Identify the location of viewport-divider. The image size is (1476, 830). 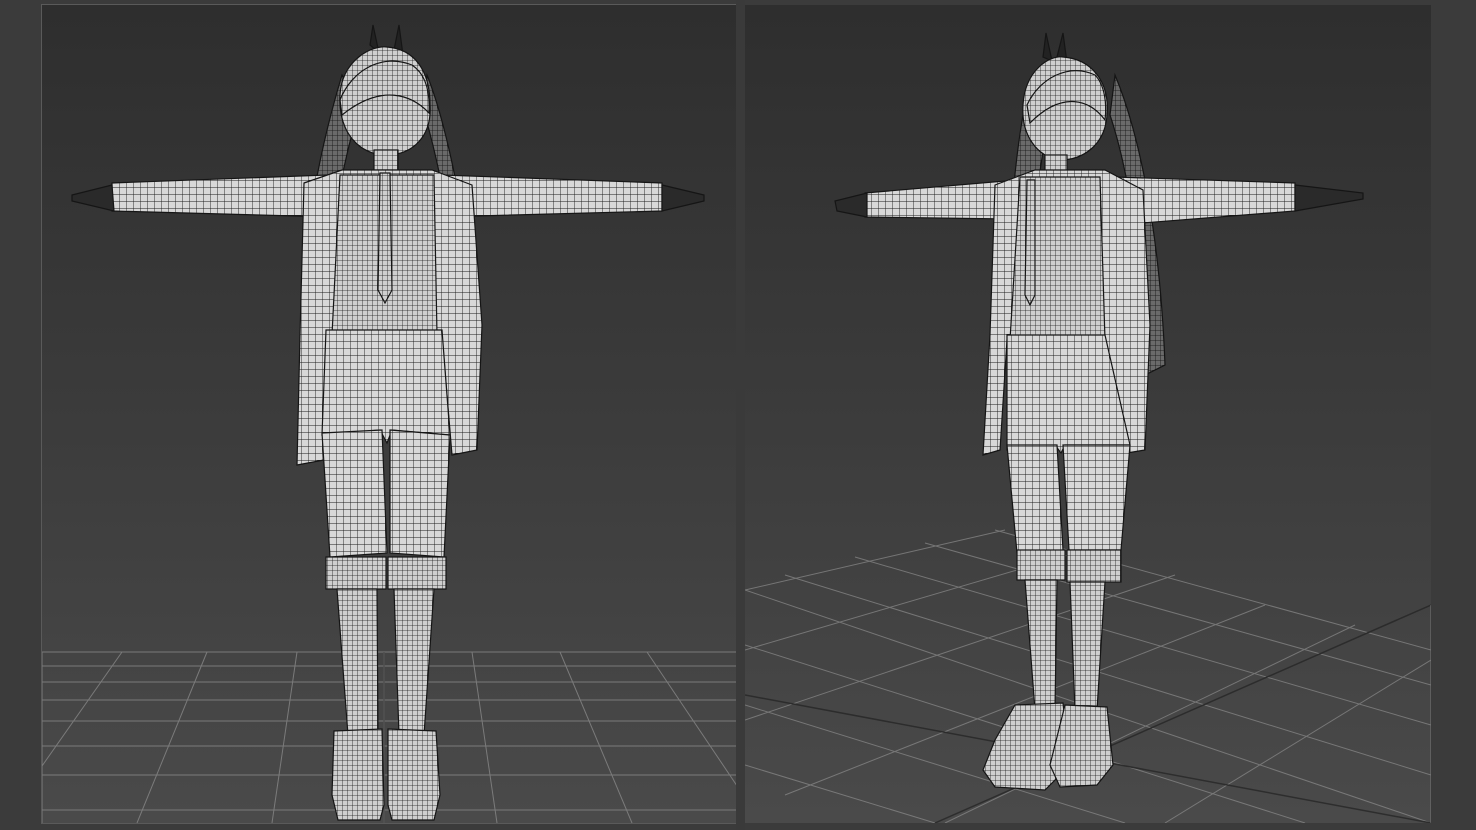
(740, 415).